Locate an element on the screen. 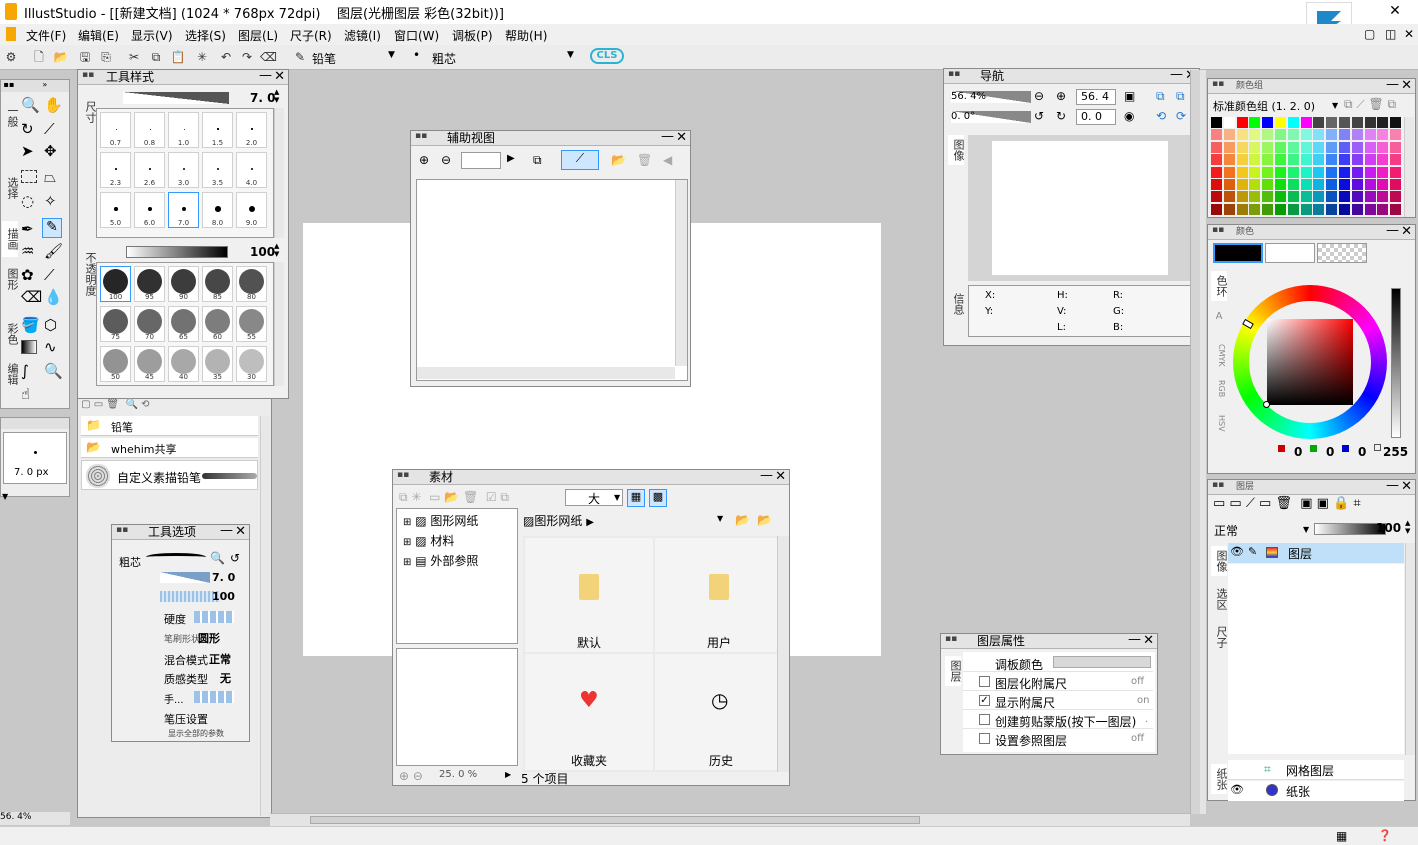 The height and width of the screenshot is (845, 1418). prop-row: 设置参照图层 off is located at coordinates (1058, 739).